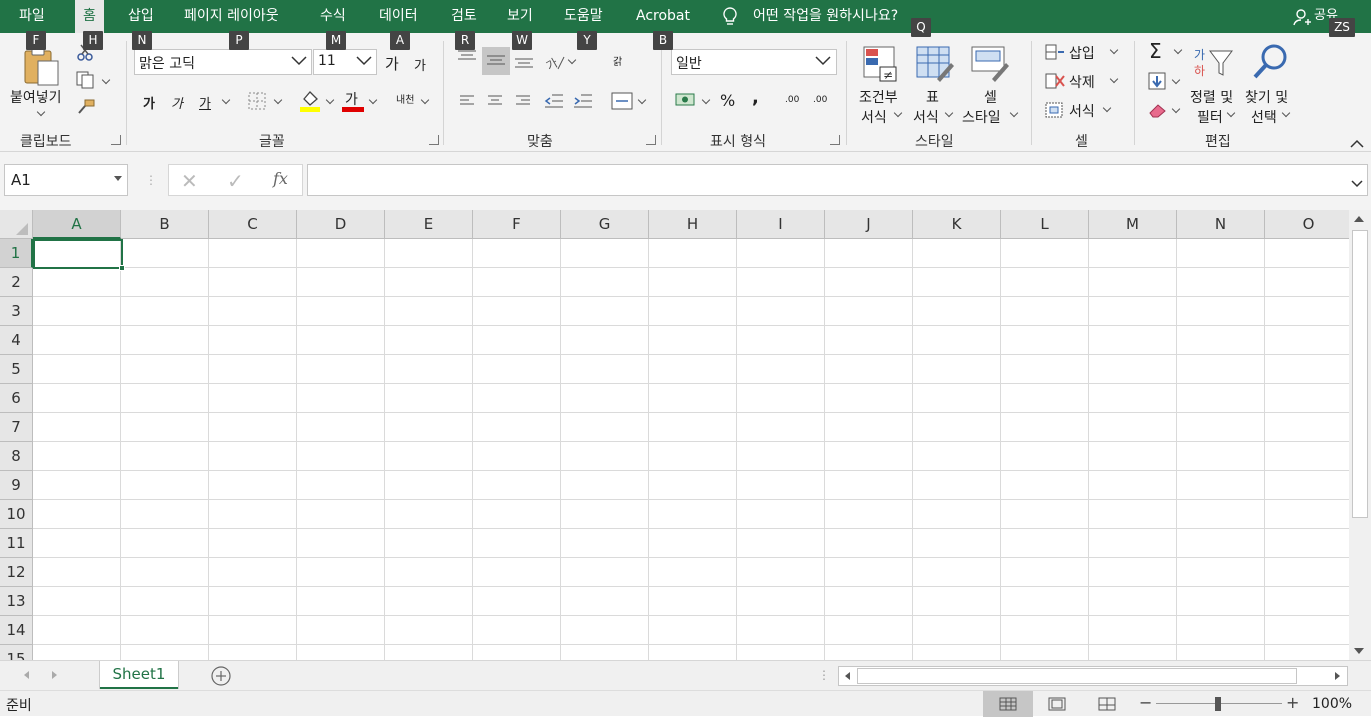  Describe the element at coordinates (1292, 702) in the screenshot. I see `zoom-in-icon: +` at that location.